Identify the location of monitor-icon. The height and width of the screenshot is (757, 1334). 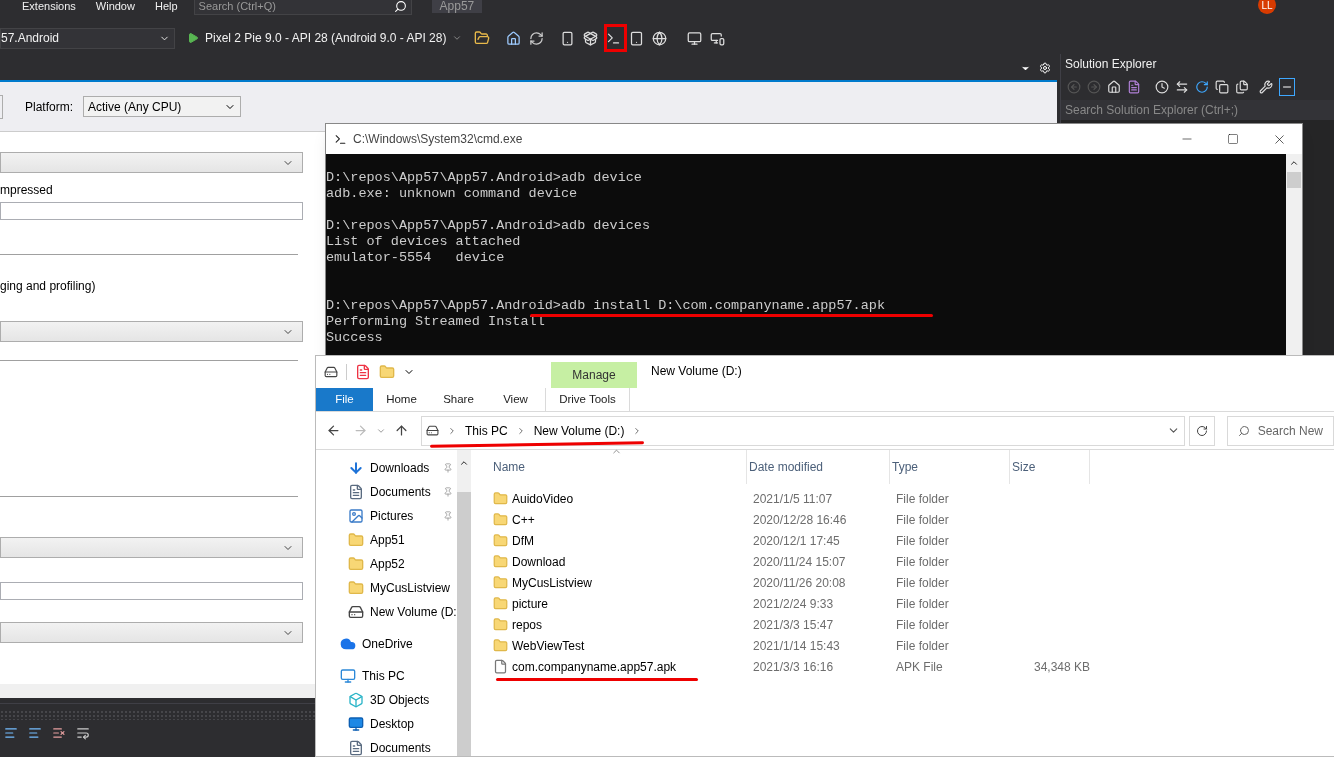
(695, 38).